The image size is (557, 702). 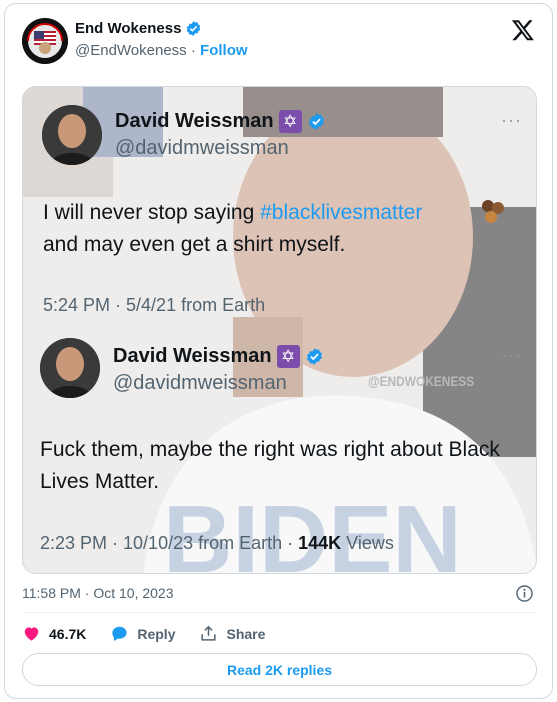 I want to click on reply-post-name-row: David Weissman ✡, so click(x=218, y=356).